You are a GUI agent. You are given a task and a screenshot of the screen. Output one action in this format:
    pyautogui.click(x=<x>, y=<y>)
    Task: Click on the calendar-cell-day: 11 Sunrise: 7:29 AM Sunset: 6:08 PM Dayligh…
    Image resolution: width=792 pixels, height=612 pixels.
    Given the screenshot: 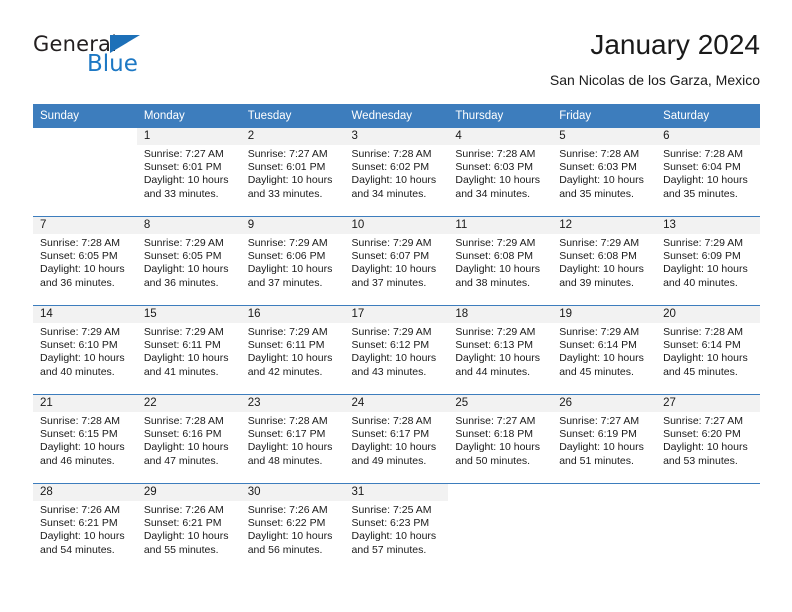 What is the action you would take?
    pyautogui.click(x=500, y=261)
    